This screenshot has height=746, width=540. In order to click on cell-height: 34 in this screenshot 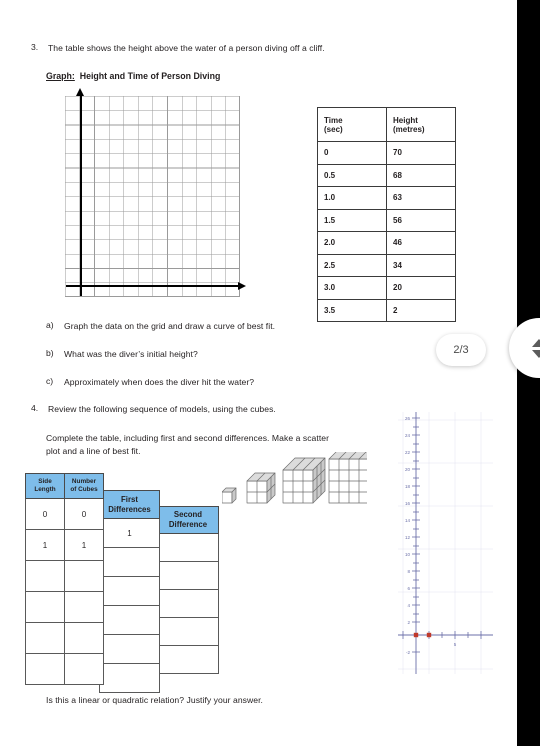, I will do `click(421, 265)`.